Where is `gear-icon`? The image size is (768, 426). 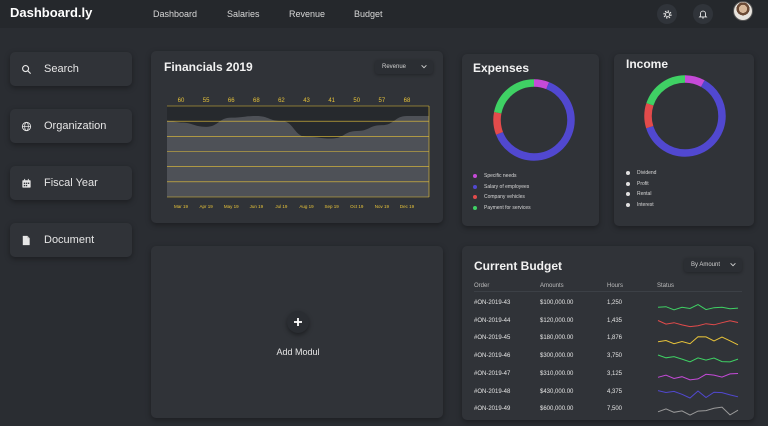 gear-icon is located at coordinates (667, 14).